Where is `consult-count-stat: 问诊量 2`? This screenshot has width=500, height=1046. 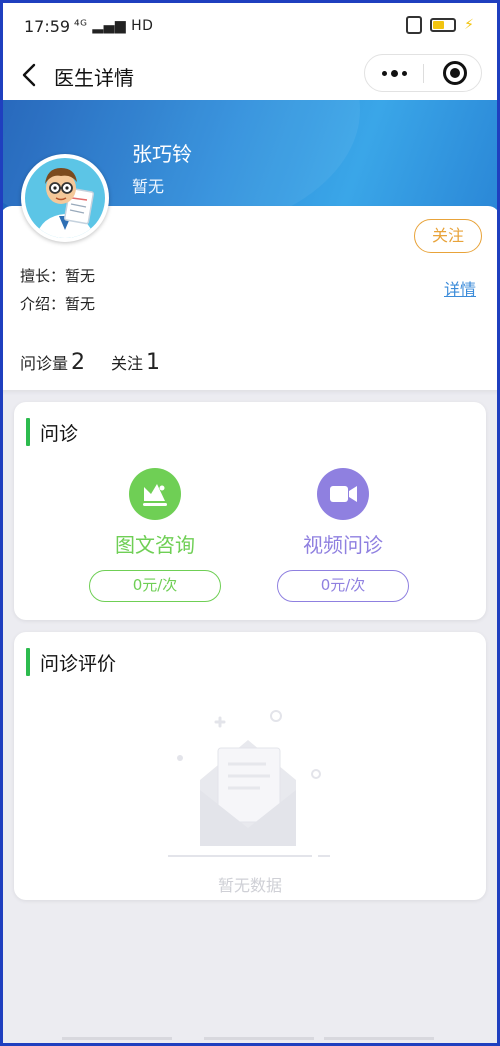 consult-count-stat: 问诊量 2 is located at coordinates (52, 362).